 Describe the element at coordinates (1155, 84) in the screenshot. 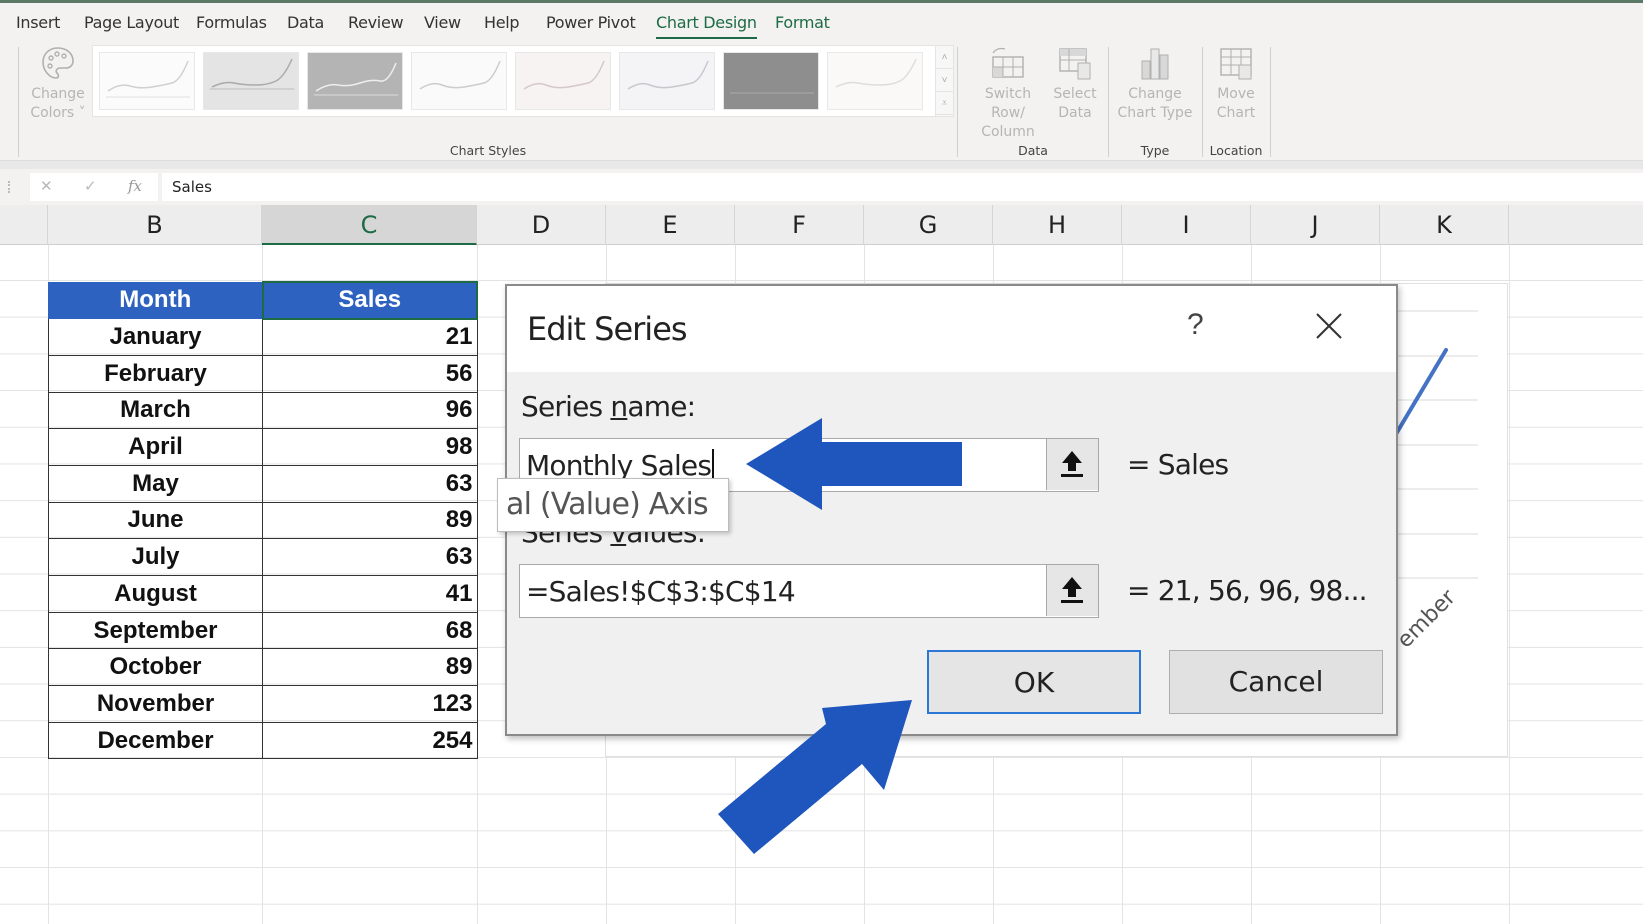

I see `change-chart-type-button: Change Chart Type` at that location.